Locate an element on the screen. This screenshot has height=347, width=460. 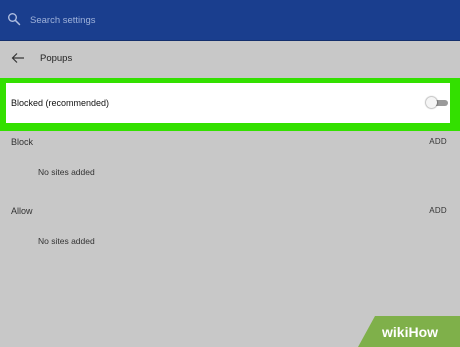
page-header: Popups is located at coordinates (230, 58).